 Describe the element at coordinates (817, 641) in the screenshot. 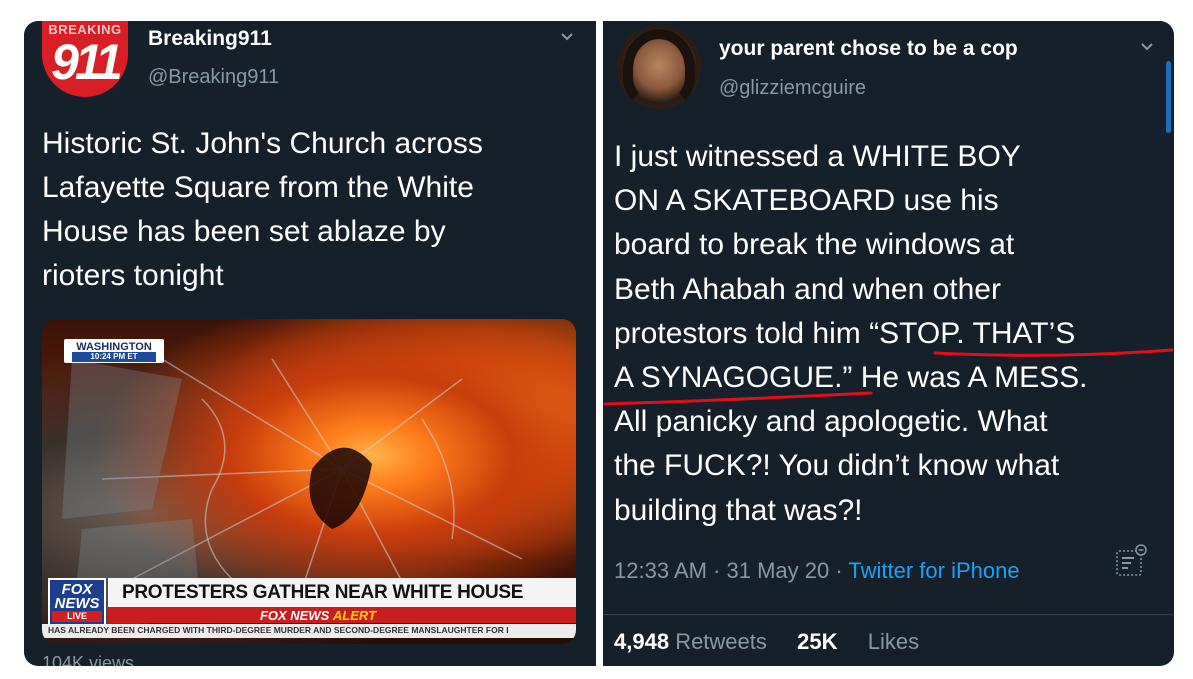

I see `likes-count: 25K` at that location.